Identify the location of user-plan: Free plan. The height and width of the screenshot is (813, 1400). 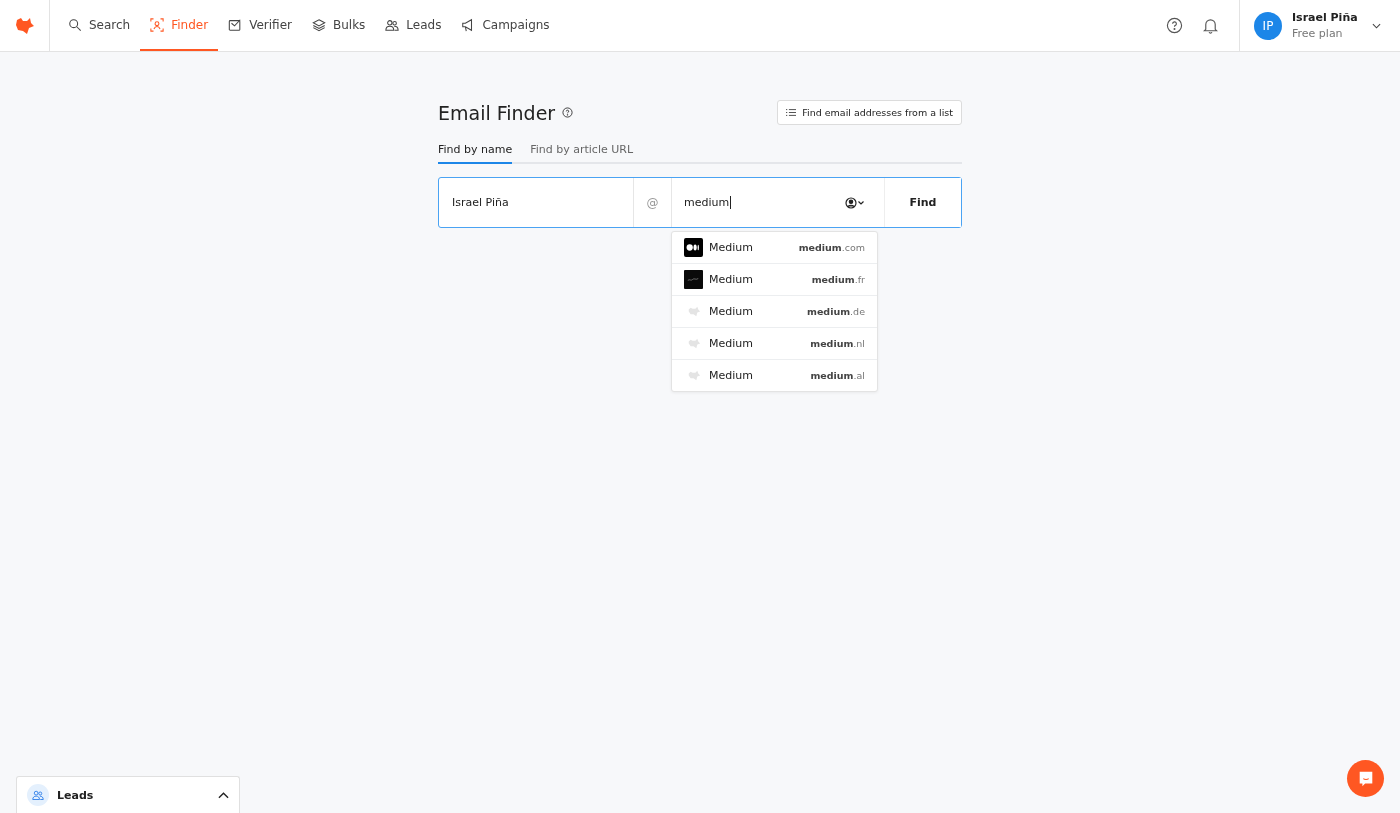
(1318, 33).